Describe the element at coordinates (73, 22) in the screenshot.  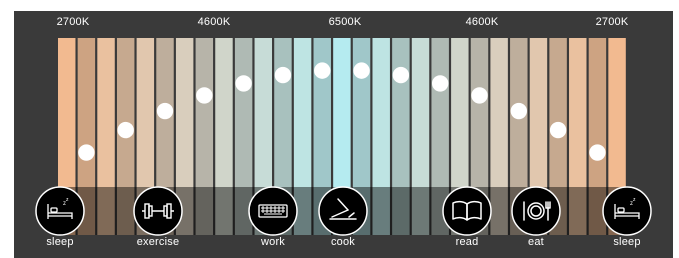
I see `temp-label-left-warm: 2700K` at that location.